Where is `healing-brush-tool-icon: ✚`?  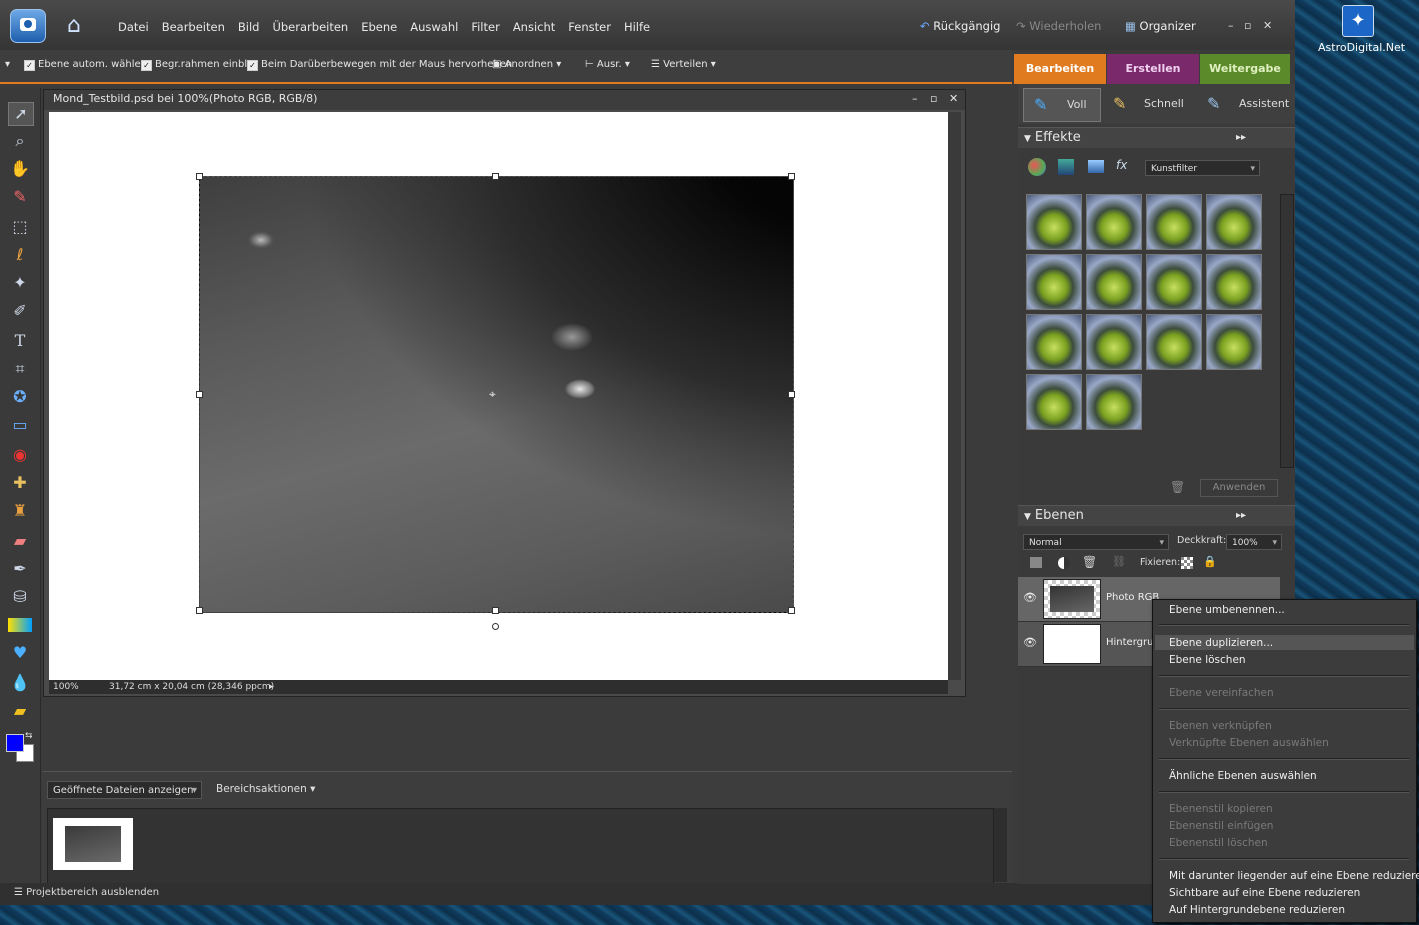
healing-brush-tool-icon: ✚ is located at coordinates (20, 483).